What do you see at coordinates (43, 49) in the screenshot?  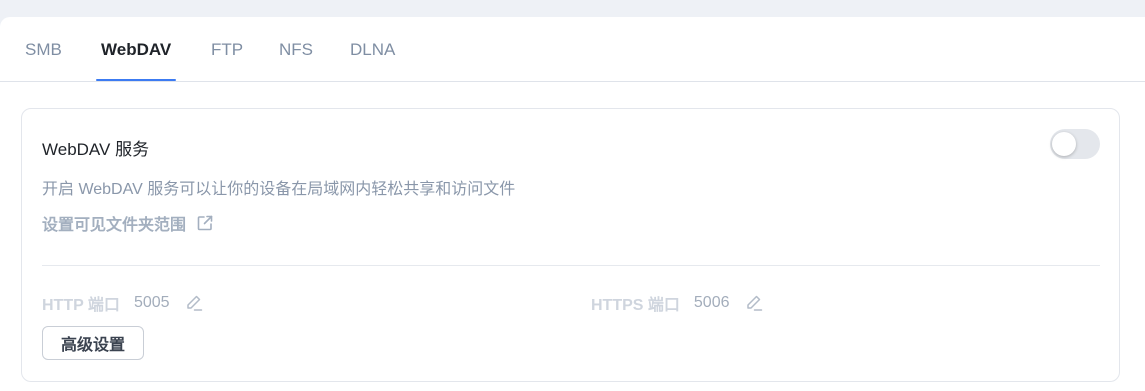 I see `tab-smb: SMB` at bounding box center [43, 49].